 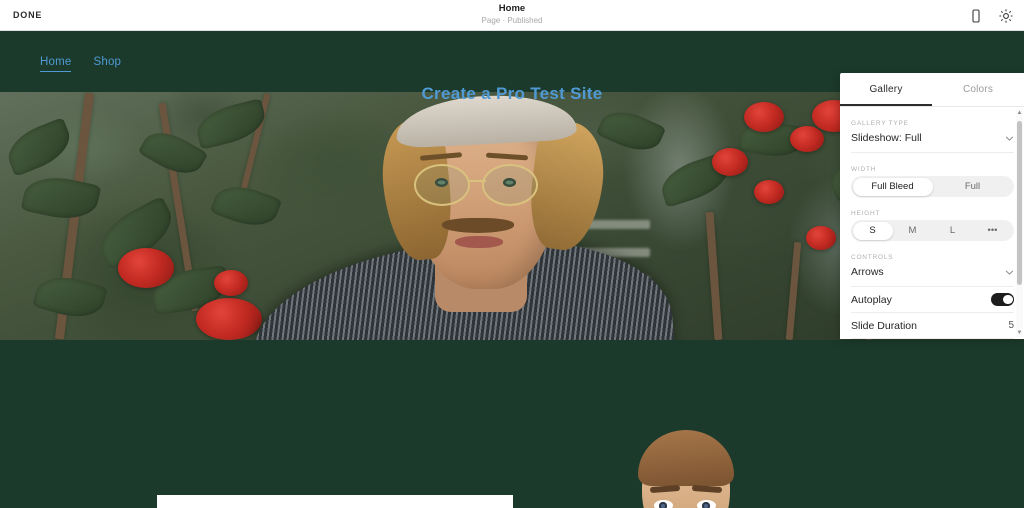 I want to click on width-segmented-control: Full Bleed Full, so click(x=932, y=186).